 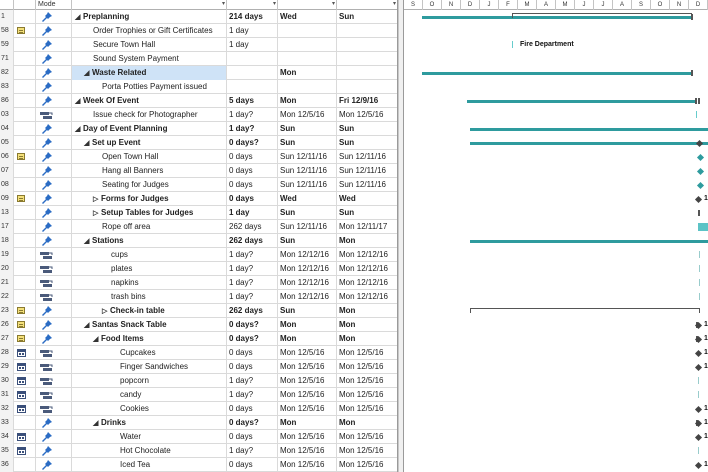 I want to click on row-id: 19, so click(x=7, y=255).